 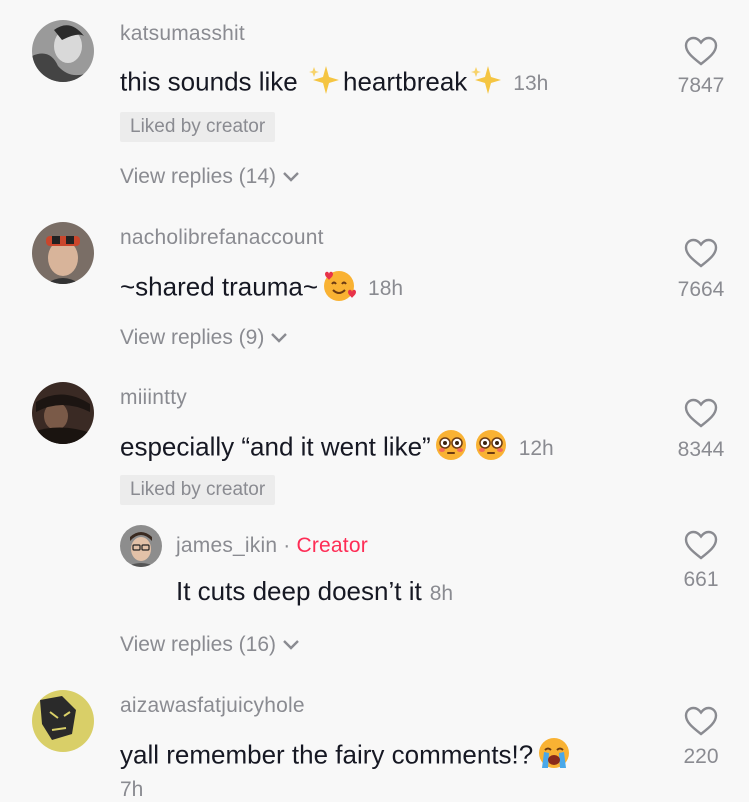 What do you see at coordinates (153, 398) in the screenshot?
I see `comment-username: miiintty` at bounding box center [153, 398].